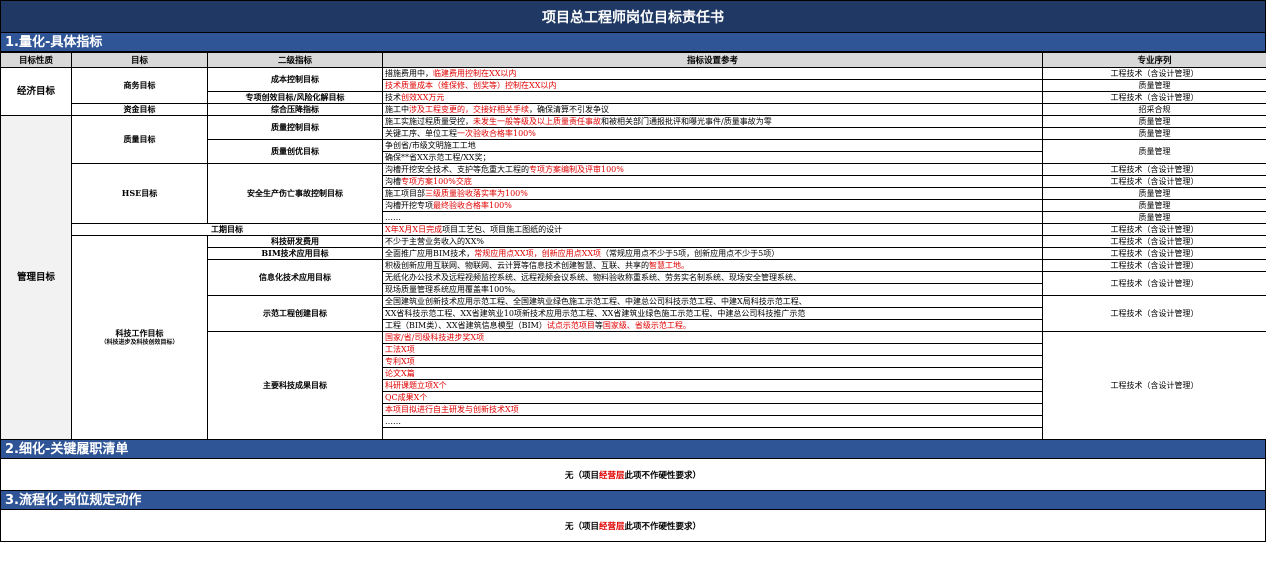 This screenshot has width=1266, height=564. What do you see at coordinates (295, 241) in the screenshot?
I see `level2-rd: 科技研发费用` at bounding box center [295, 241].